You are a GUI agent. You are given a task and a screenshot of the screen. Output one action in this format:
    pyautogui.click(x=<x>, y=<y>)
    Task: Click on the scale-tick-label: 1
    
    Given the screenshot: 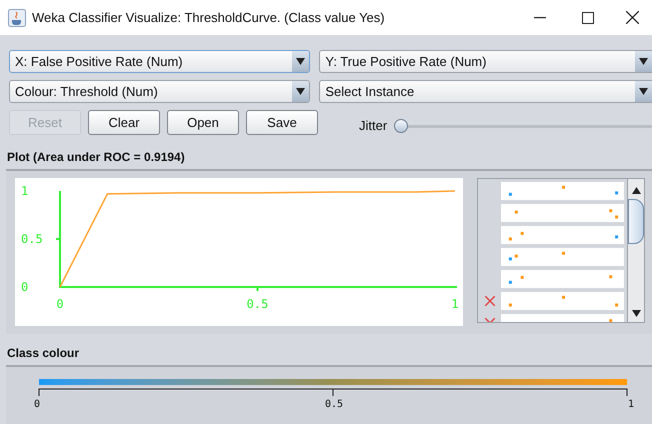 What is the action you would take?
    pyautogui.click(x=631, y=405)
    